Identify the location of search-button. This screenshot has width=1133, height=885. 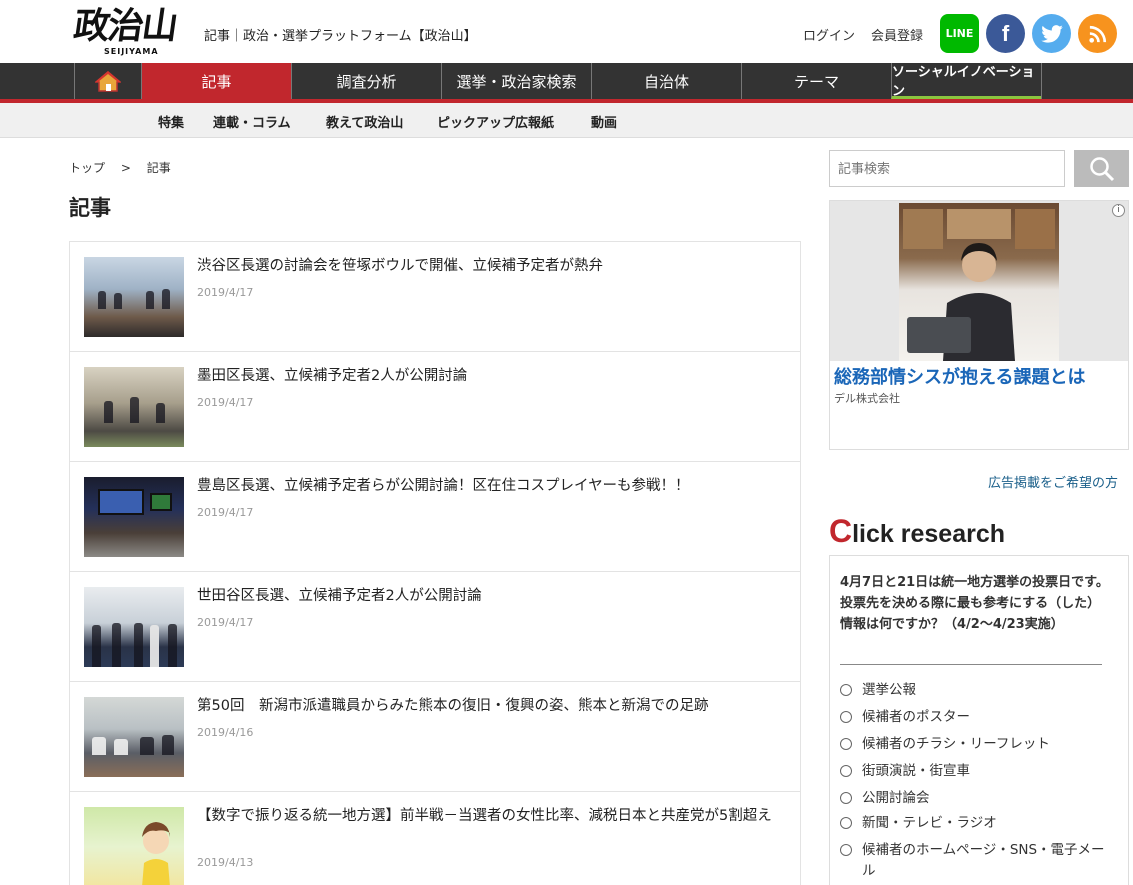
(1101, 168).